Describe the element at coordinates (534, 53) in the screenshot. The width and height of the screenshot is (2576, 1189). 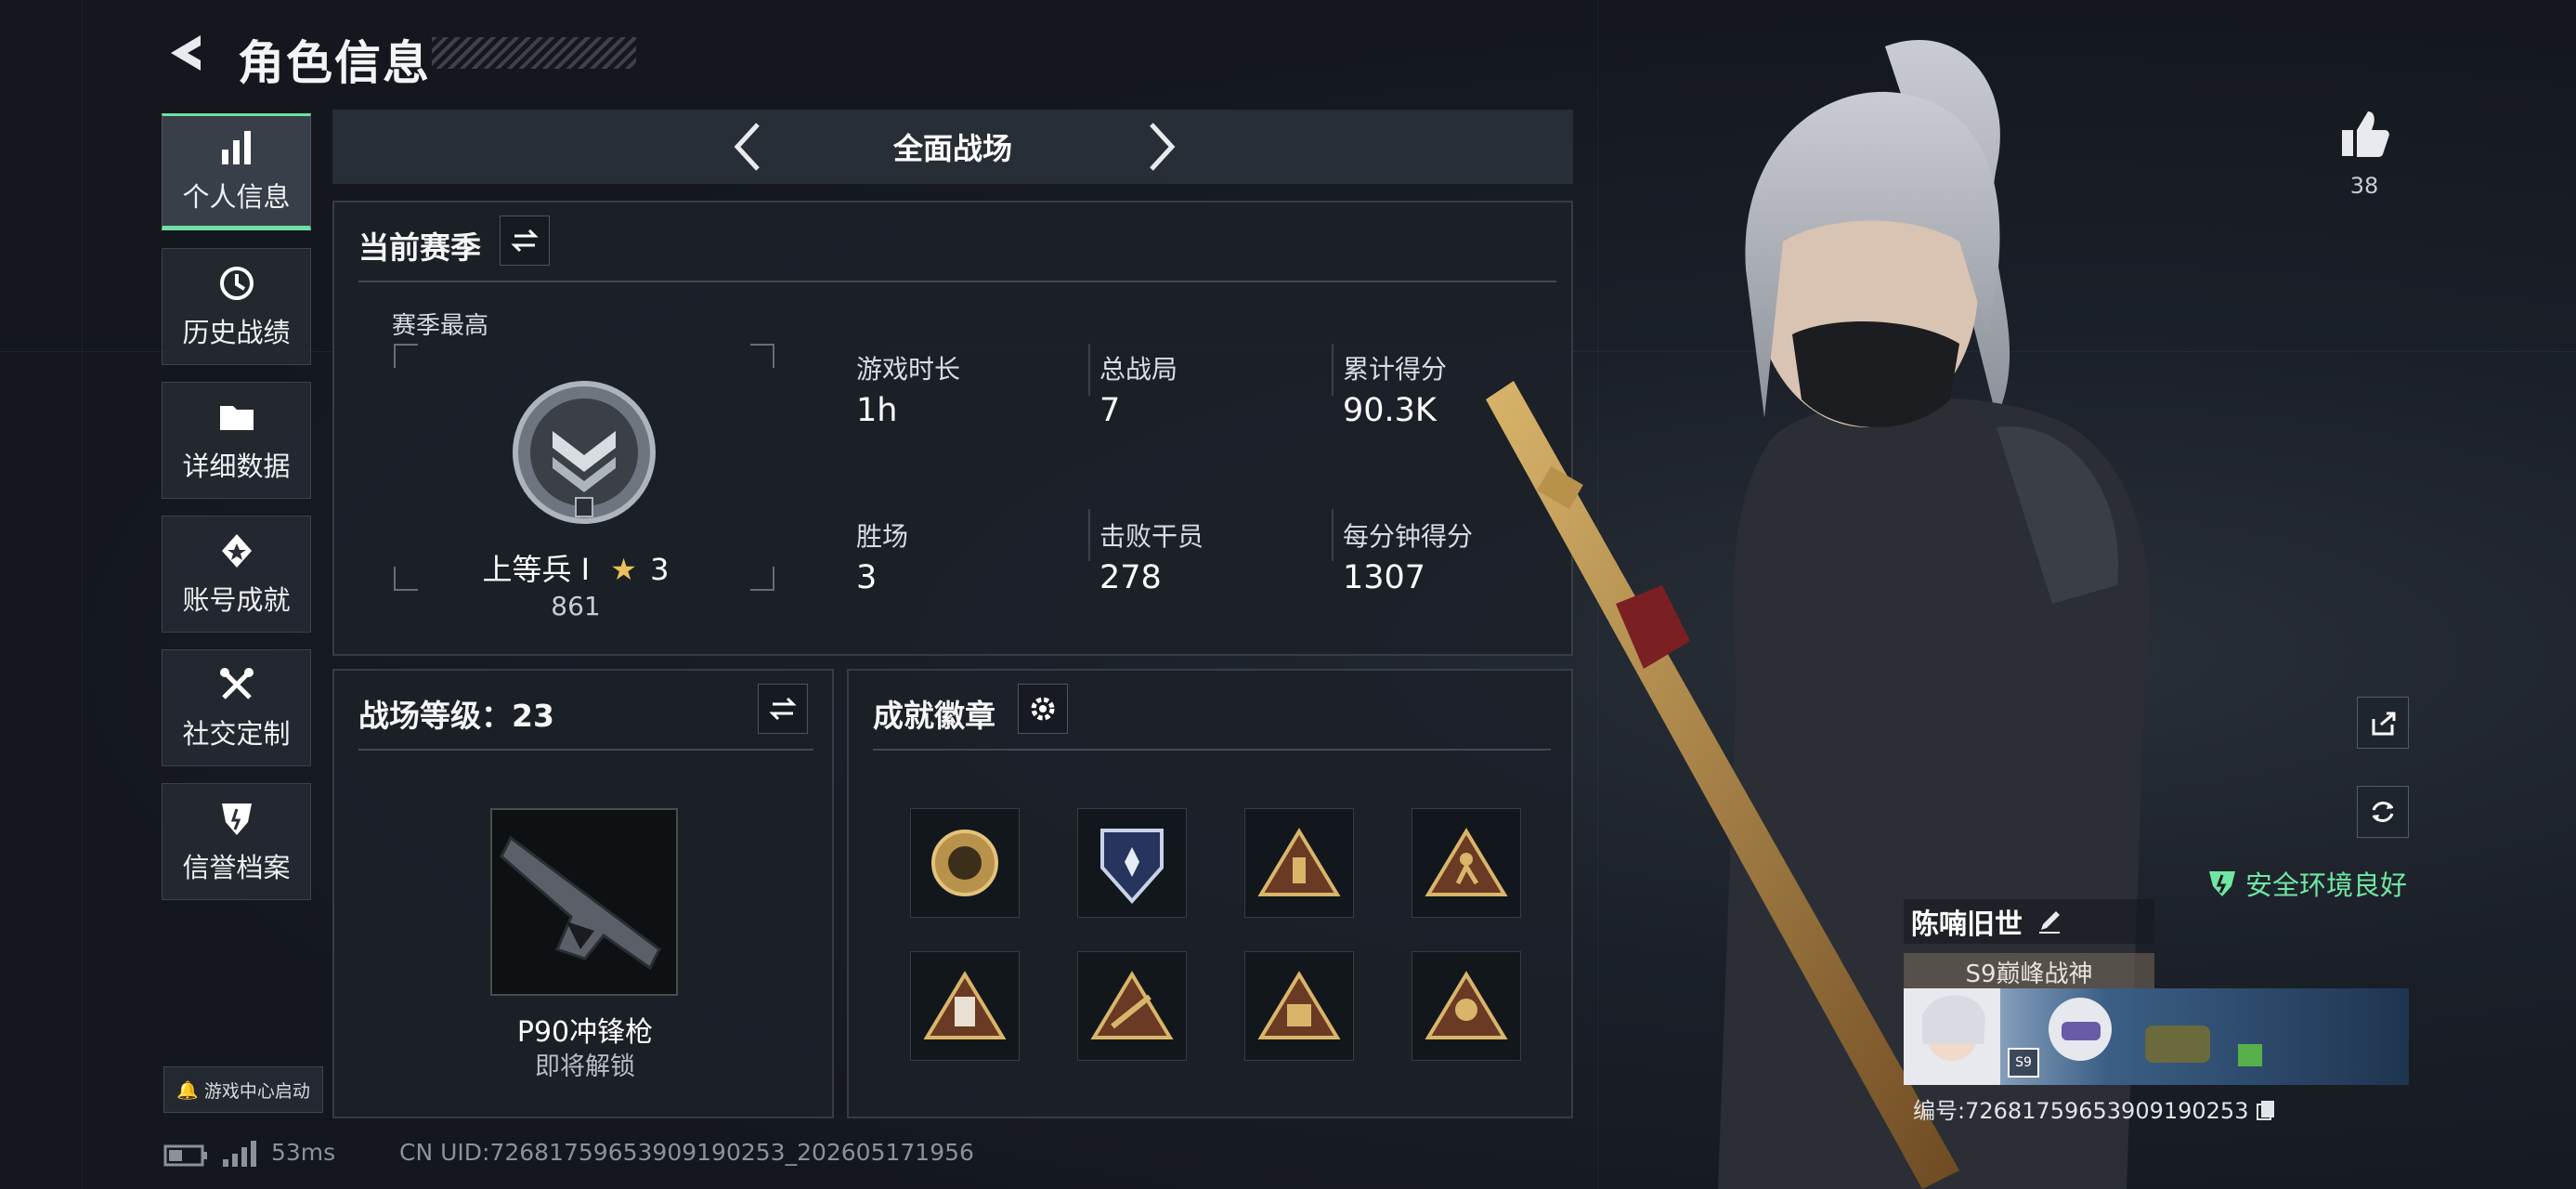
I see `title-decoration` at that location.